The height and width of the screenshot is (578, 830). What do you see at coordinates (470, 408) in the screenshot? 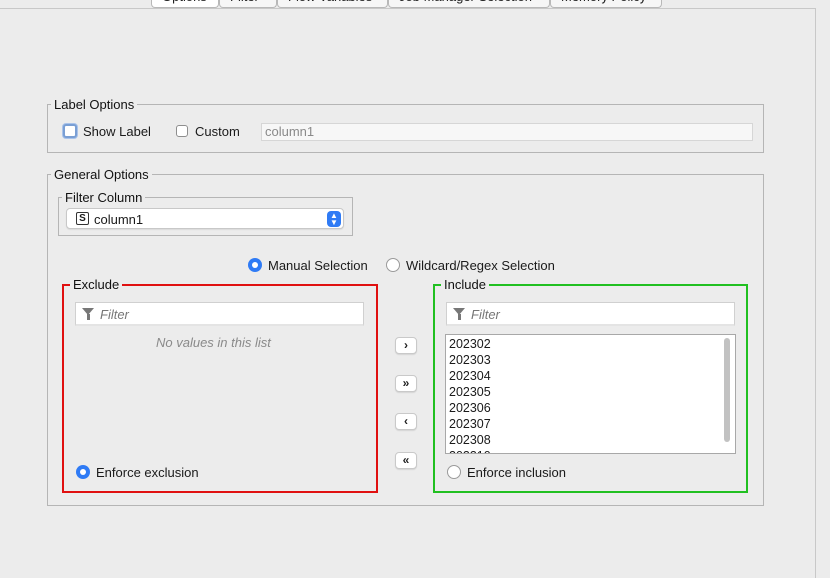
I see `list-item: 202306` at bounding box center [470, 408].